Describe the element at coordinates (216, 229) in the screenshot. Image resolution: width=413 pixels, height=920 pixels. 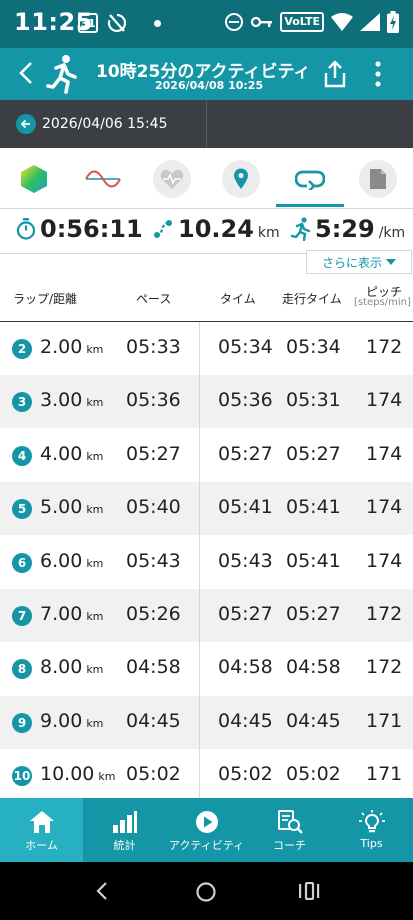
I see `summary-distance-value: 10.24` at that location.